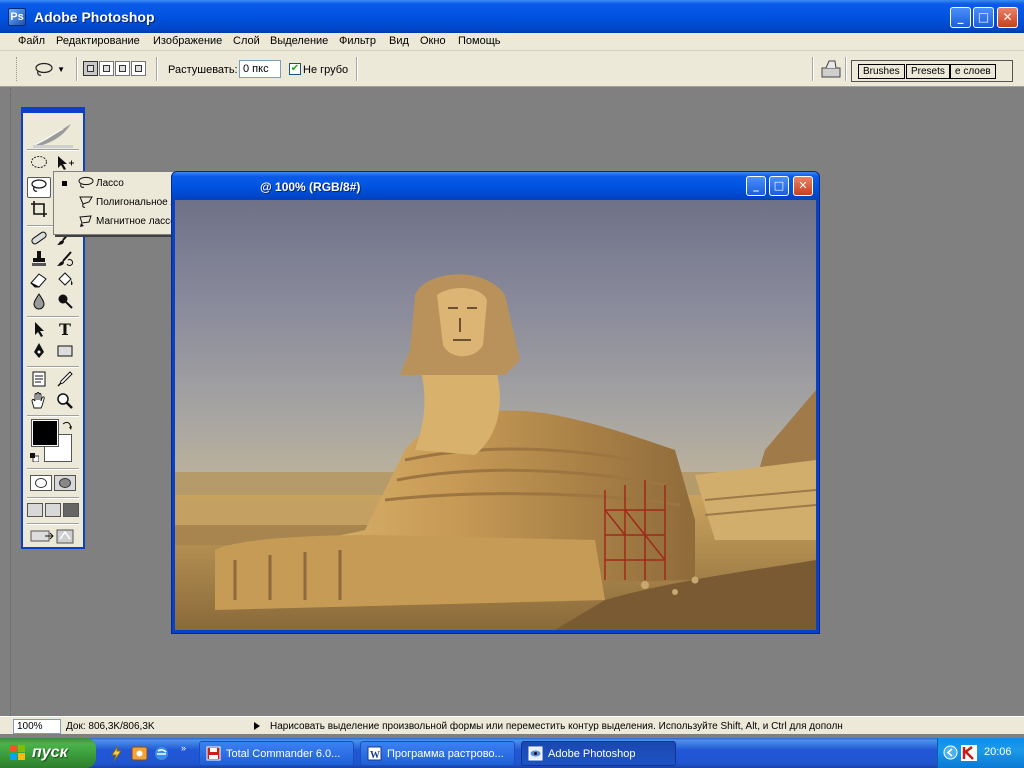  I want to click on chevron-down-icon: ▼, so click(61, 69).